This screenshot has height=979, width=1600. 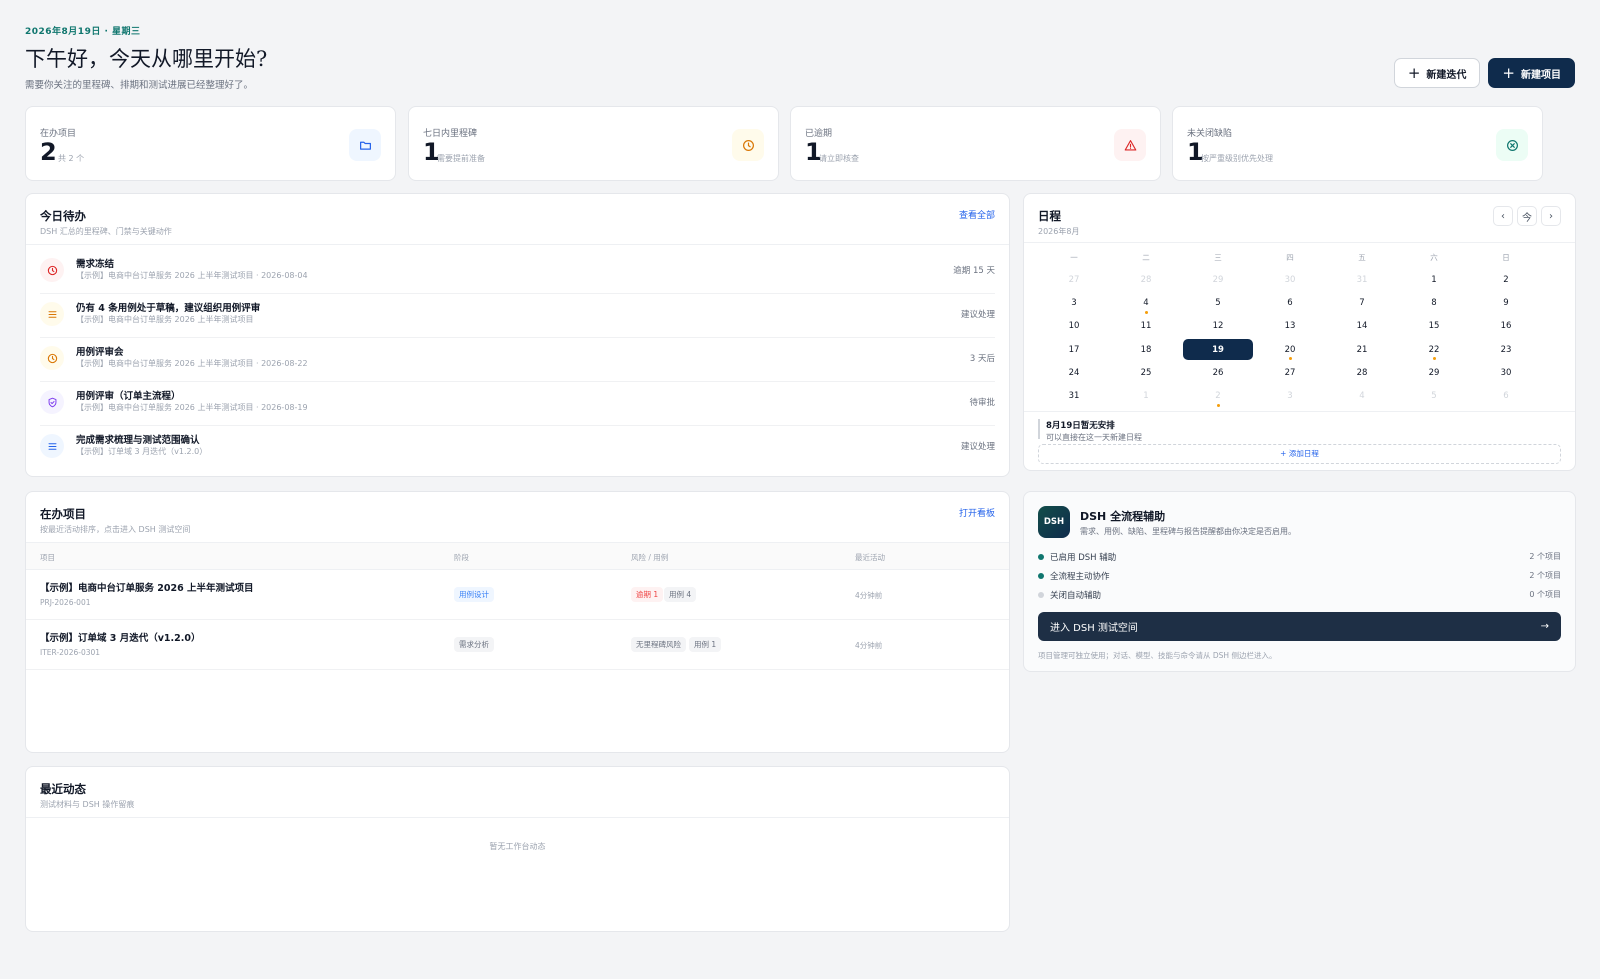 I want to click on event-dot, so click(x=1218, y=405).